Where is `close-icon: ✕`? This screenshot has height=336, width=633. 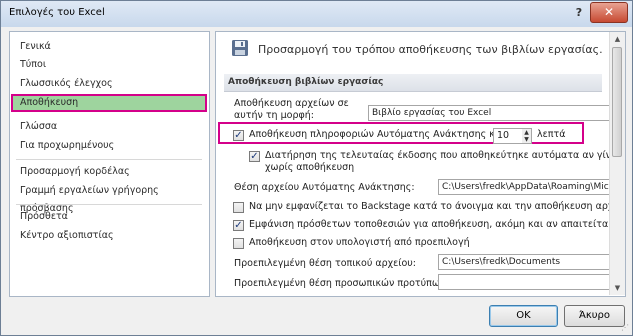
close-icon: ✕ is located at coordinates (609, 12).